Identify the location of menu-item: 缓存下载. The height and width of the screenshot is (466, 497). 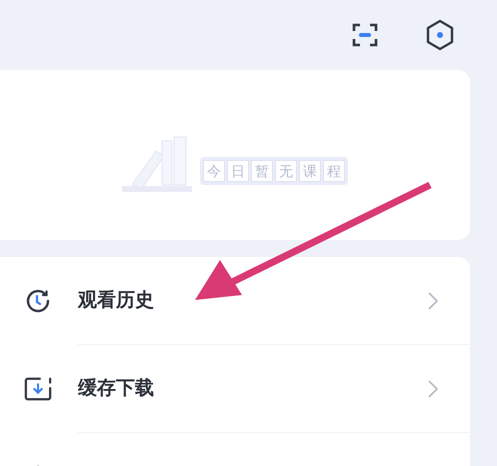
(116, 389).